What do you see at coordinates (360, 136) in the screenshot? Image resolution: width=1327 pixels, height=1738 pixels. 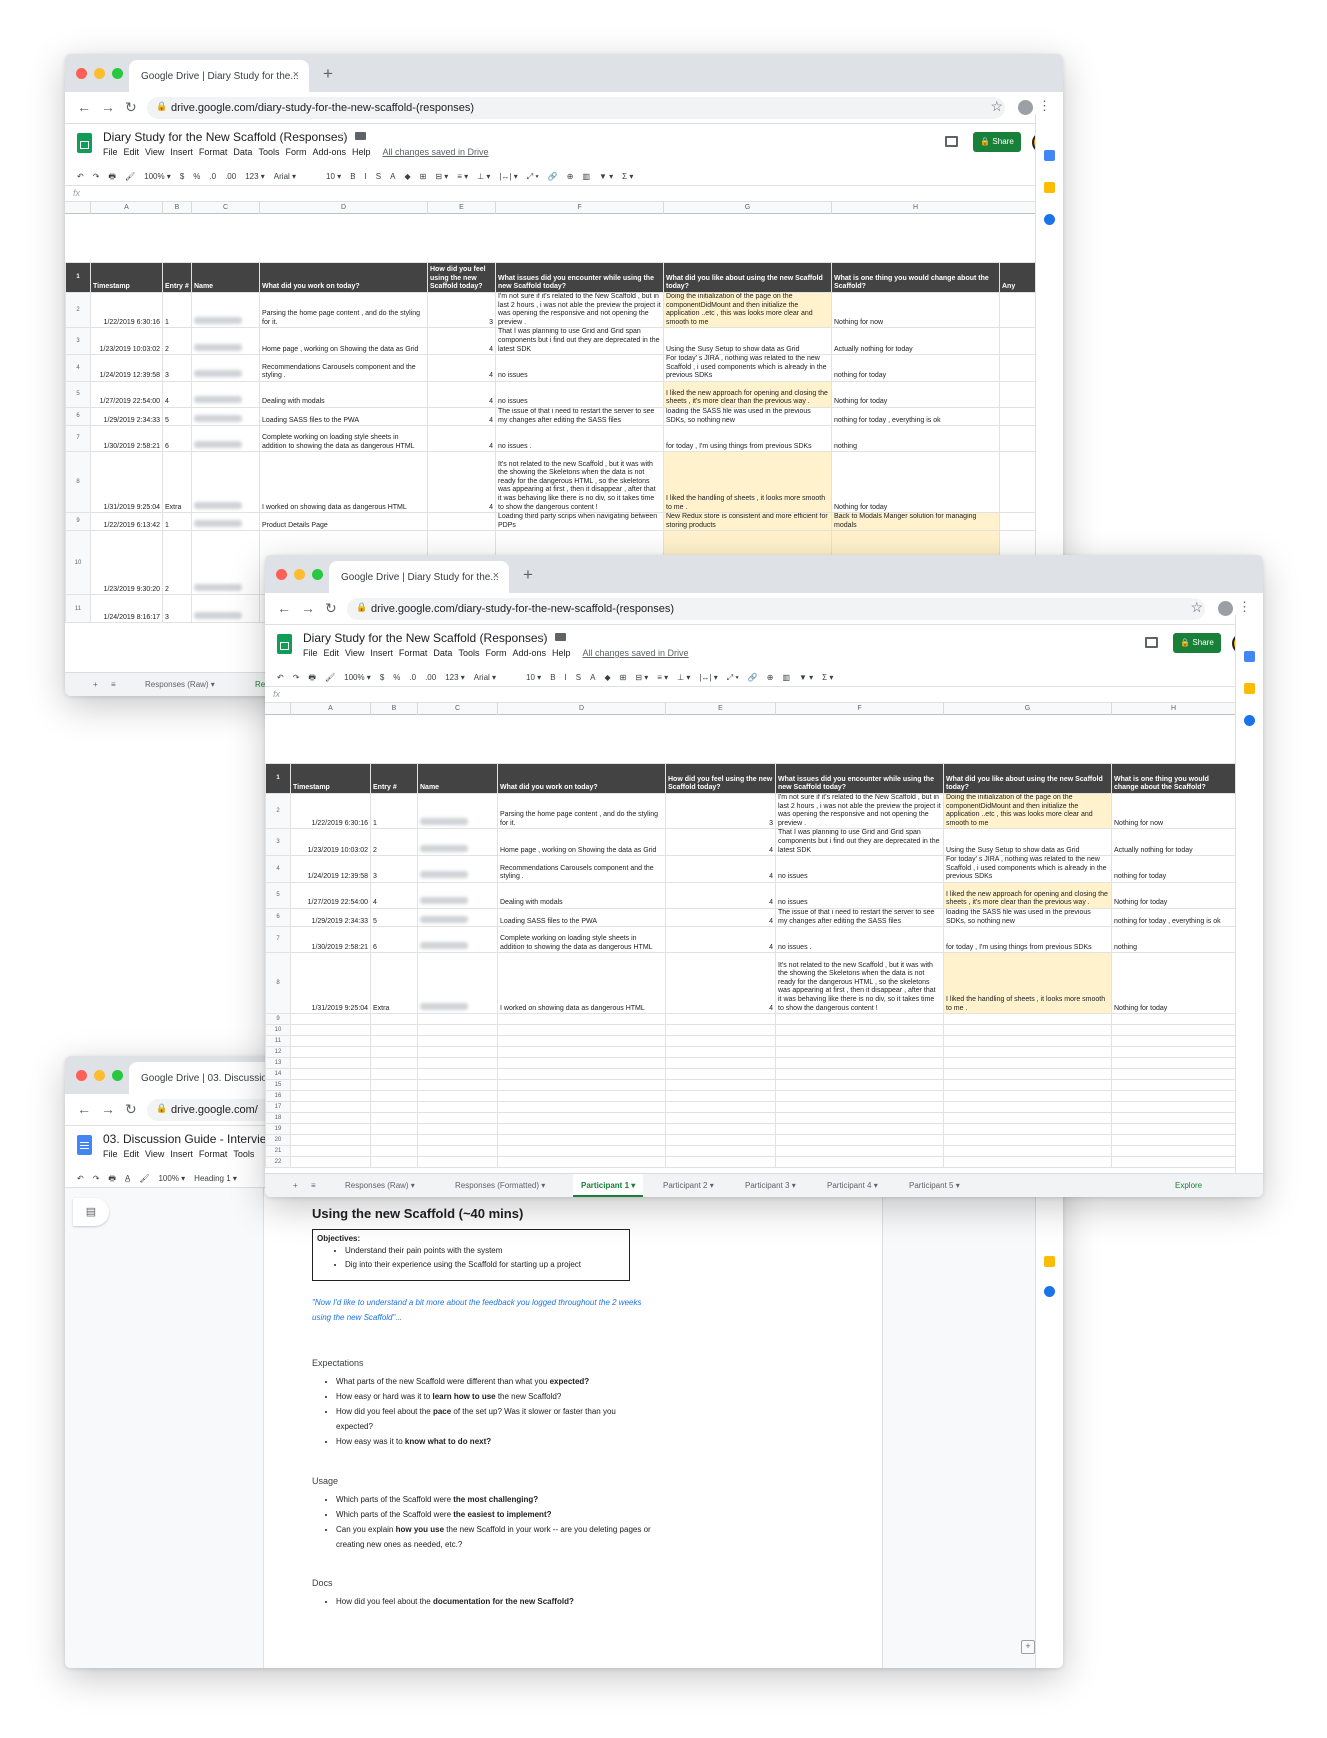 I see `folder-icon` at bounding box center [360, 136].